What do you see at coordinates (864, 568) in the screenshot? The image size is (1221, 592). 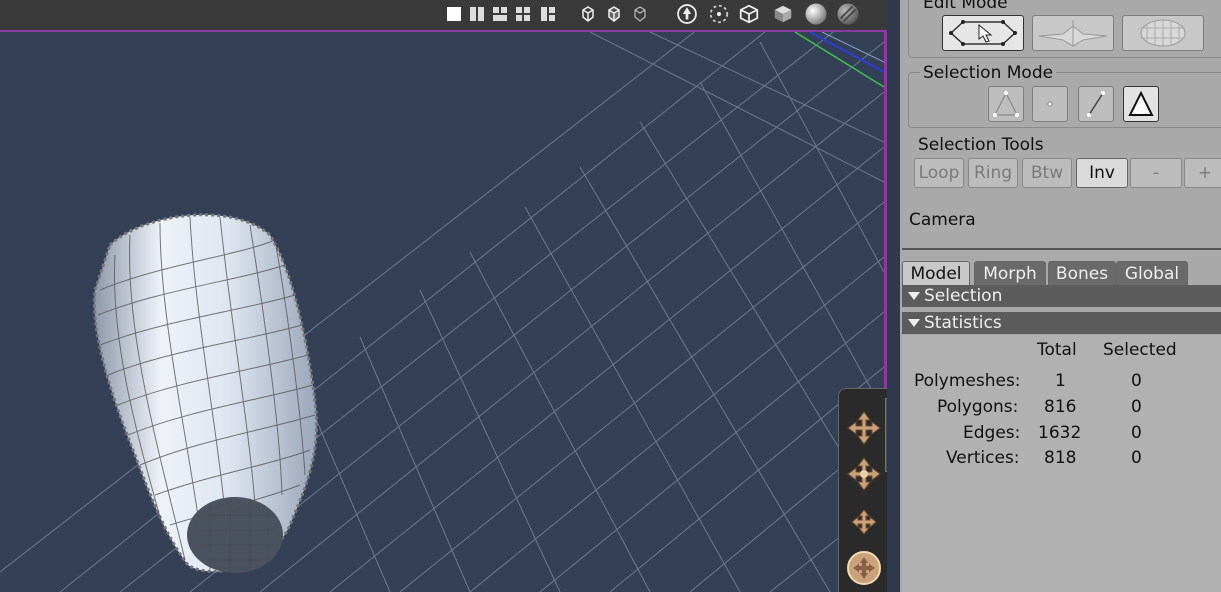 I see `trackball-icon` at bounding box center [864, 568].